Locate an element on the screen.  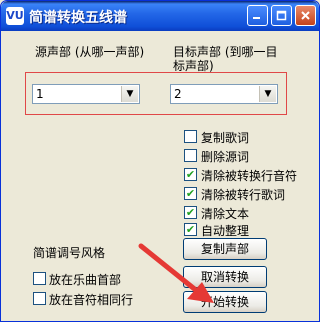
annotation-arrow-icon is located at coordinates (176, 273).